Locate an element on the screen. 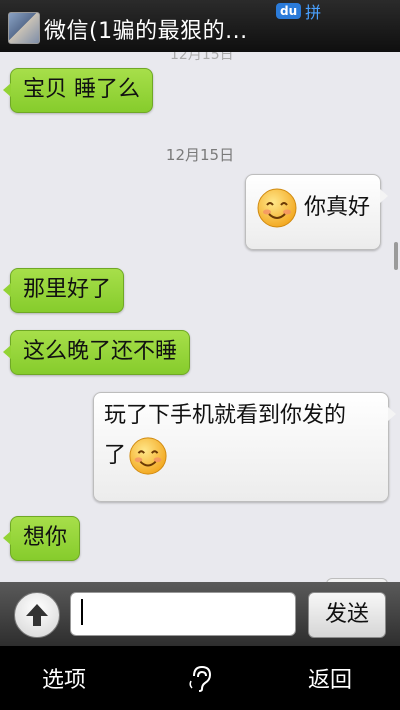  voice-icon is located at coordinates (201, 678).